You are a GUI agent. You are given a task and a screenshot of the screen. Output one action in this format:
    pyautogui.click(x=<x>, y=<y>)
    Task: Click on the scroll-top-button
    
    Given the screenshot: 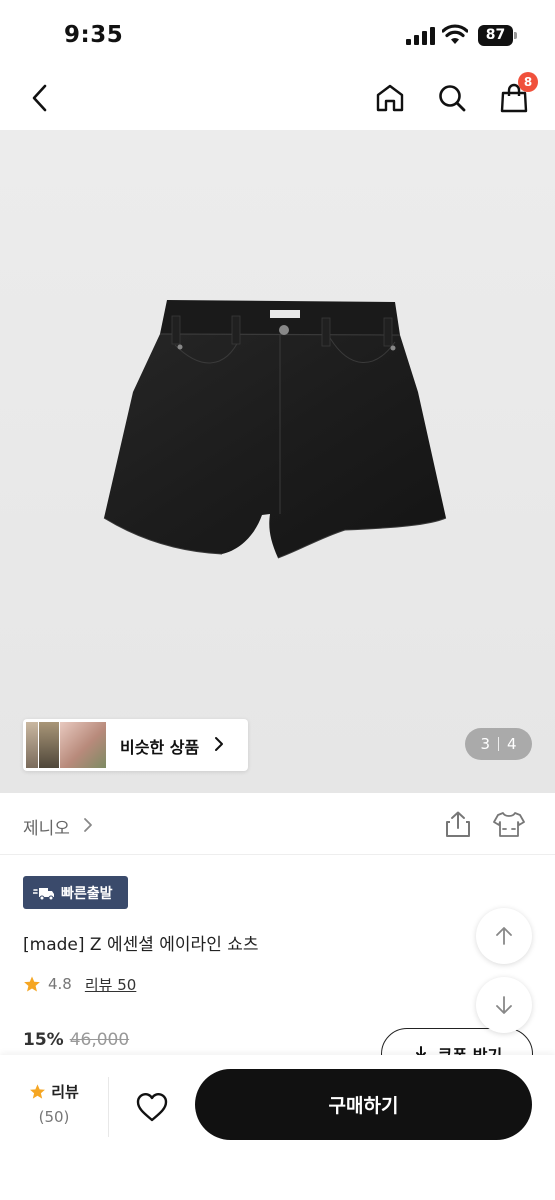 What is the action you would take?
    pyautogui.click(x=504, y=936)
    